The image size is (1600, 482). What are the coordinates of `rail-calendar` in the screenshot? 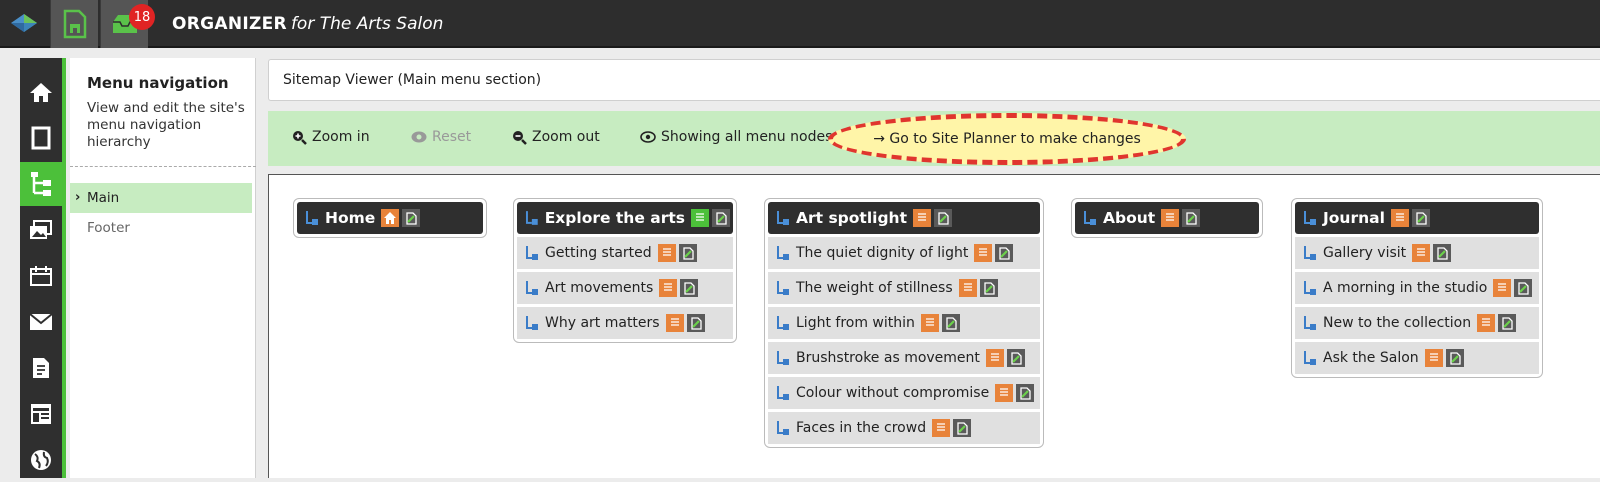 It's located at (41, 276).